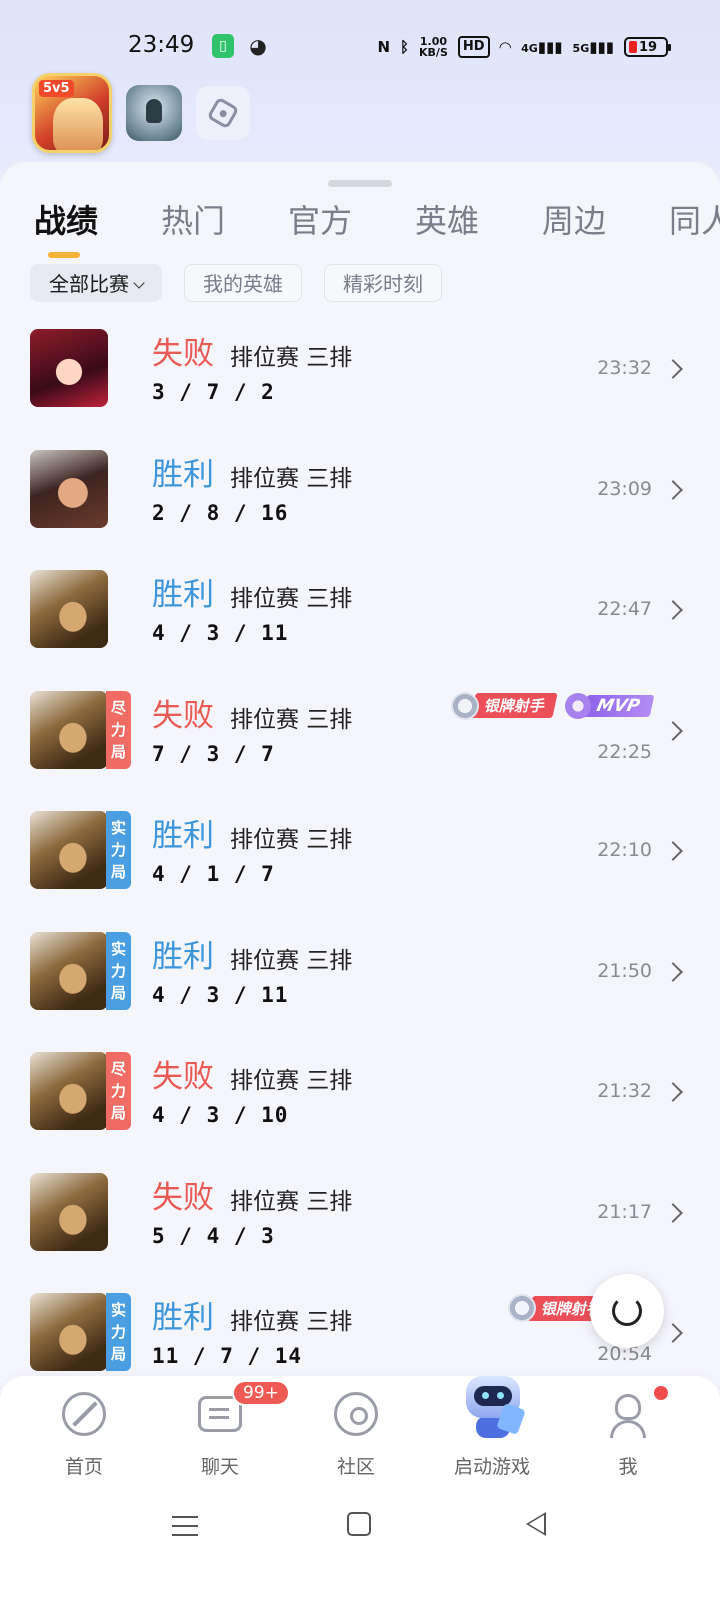 The image size is (720, 1600). I want to click on me-notification-dot, so click(661, 1393).